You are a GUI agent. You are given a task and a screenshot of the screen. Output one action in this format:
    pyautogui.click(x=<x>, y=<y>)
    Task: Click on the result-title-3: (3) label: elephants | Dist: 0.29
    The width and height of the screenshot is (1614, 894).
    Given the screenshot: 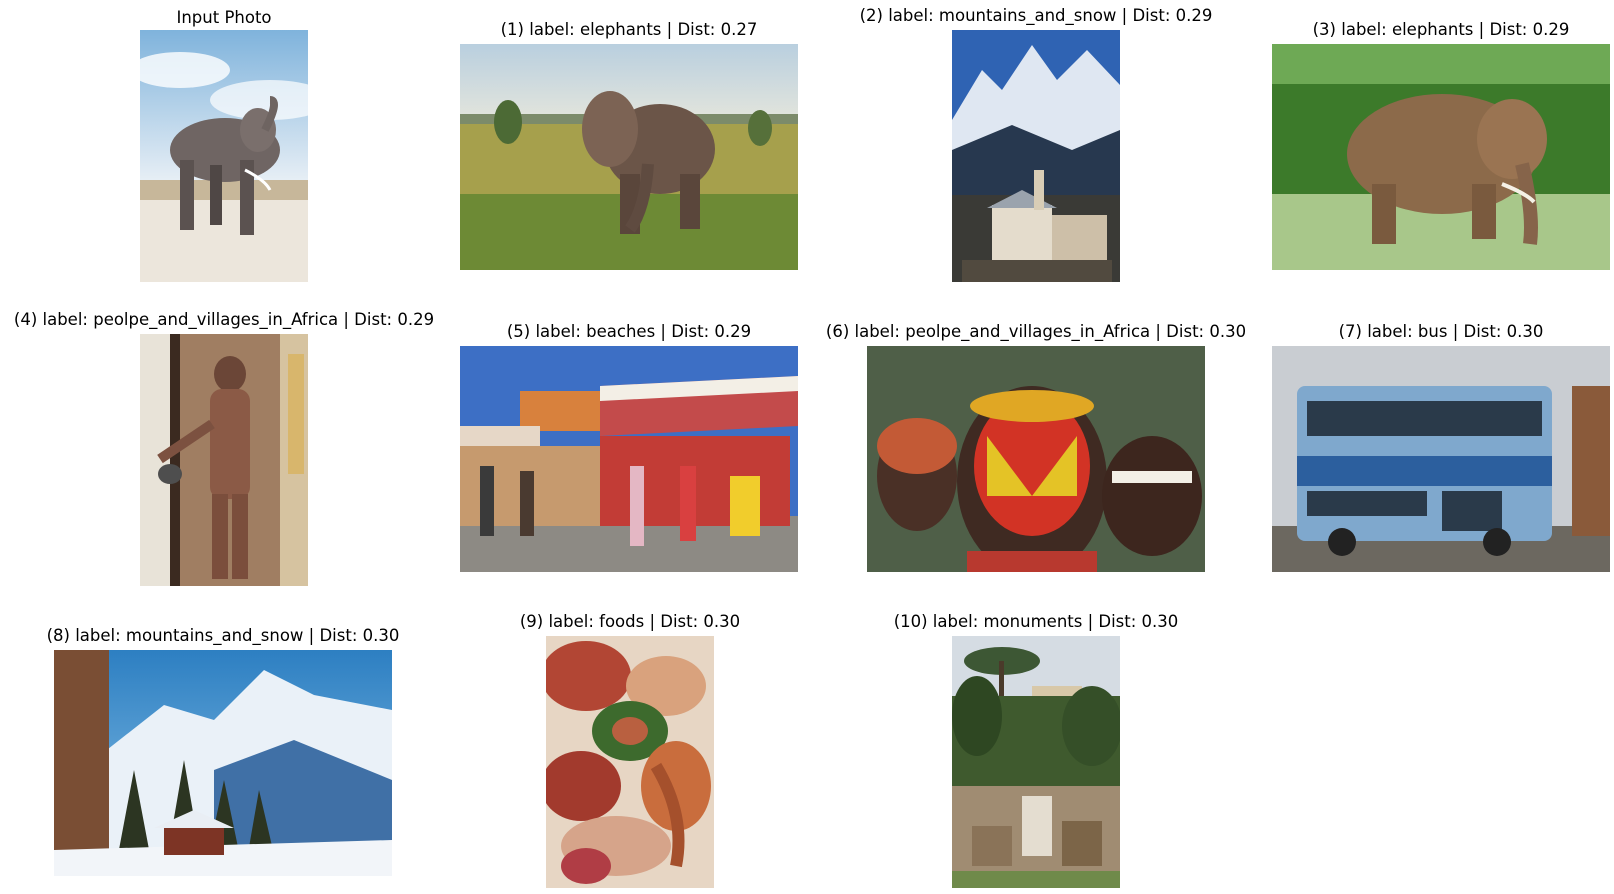 What is the action you would take?
    pyautogui.click(x=1441, y=29)
    